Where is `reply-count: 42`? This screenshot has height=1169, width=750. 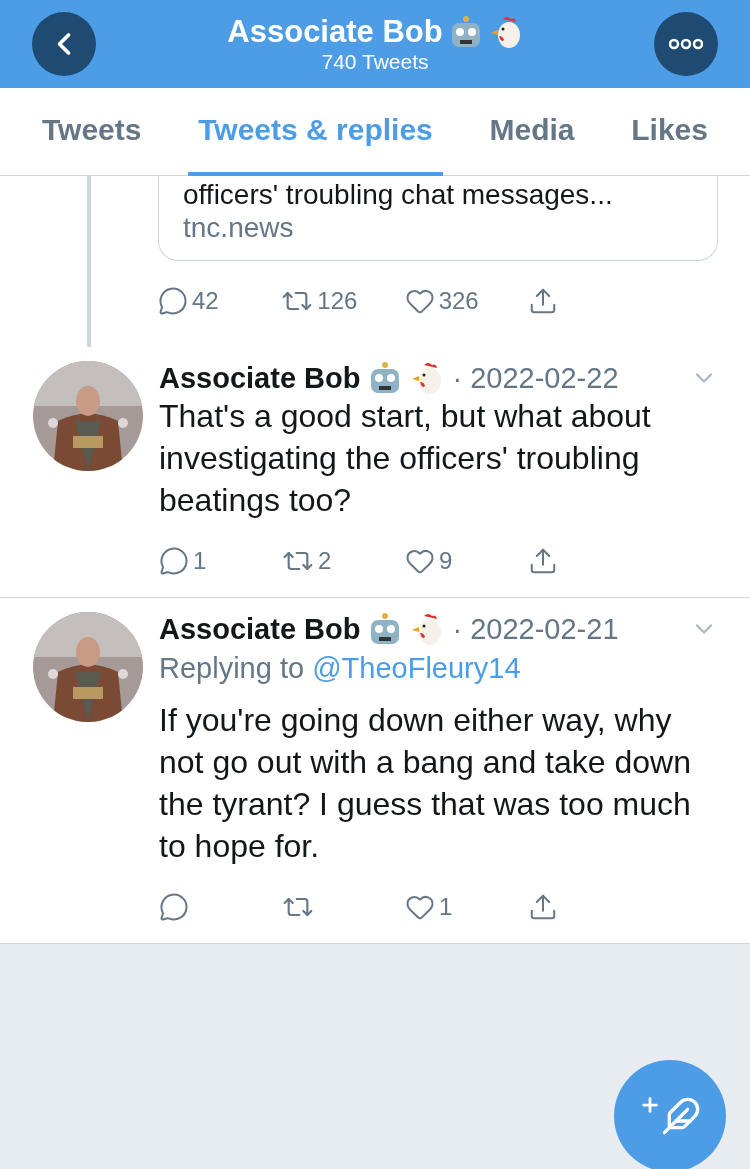
reply-count: 42 is located at coordinates (205, 301).